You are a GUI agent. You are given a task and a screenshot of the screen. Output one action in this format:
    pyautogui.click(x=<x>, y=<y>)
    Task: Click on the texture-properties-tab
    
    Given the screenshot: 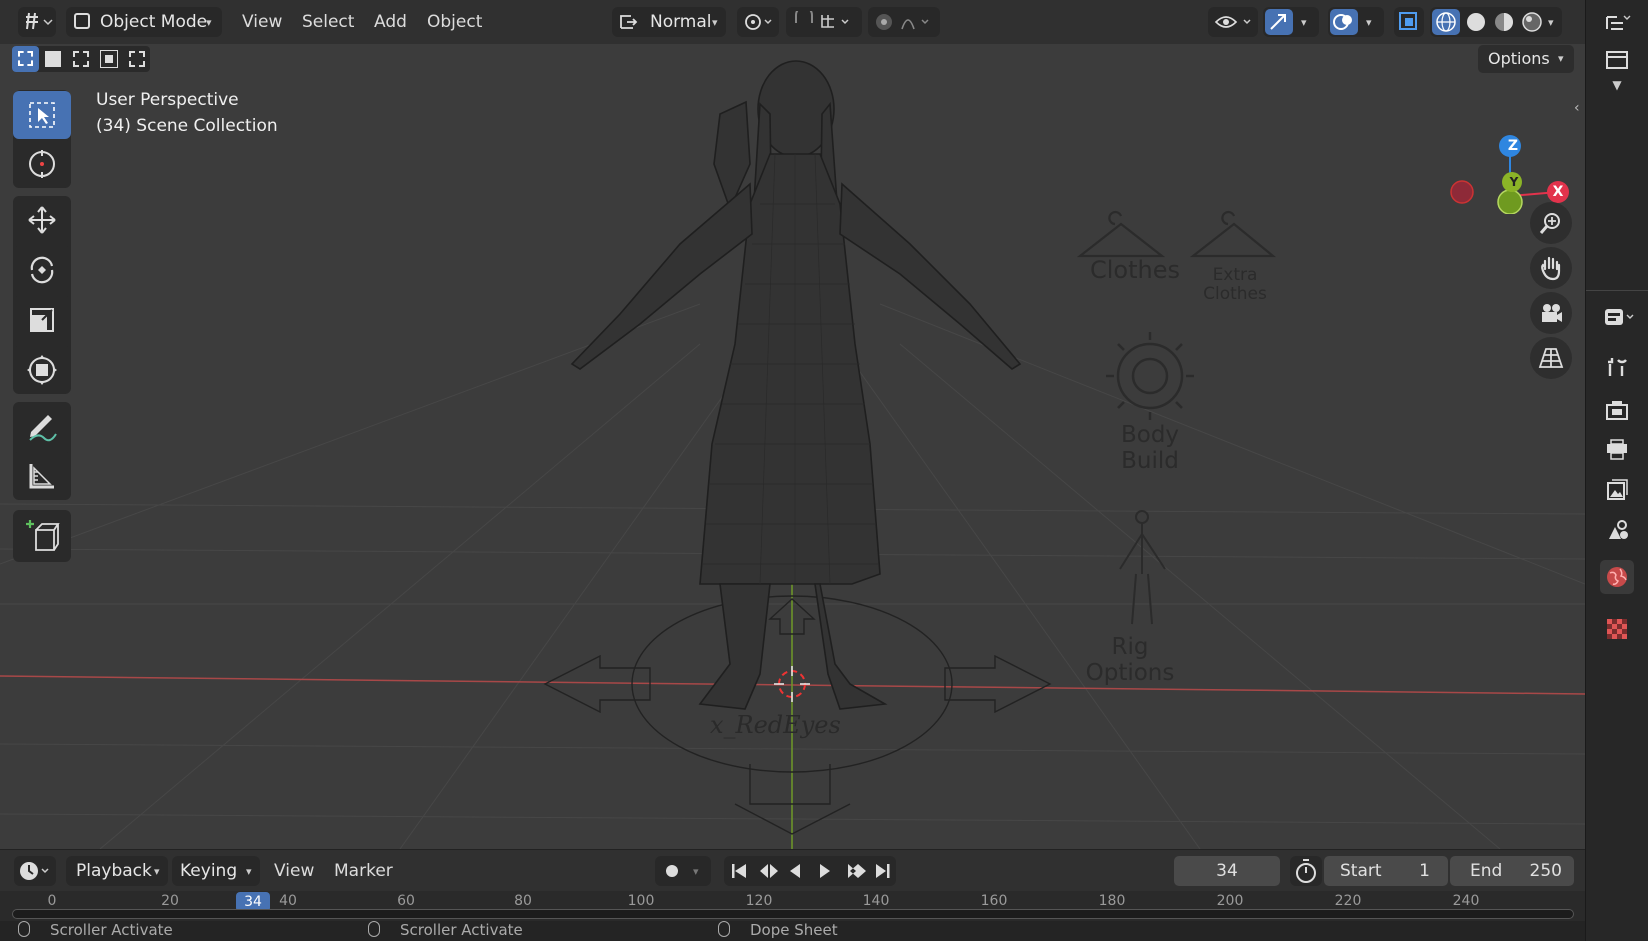 What is the action you would take?
    pyautogui.click(x=1617, y=629)
    